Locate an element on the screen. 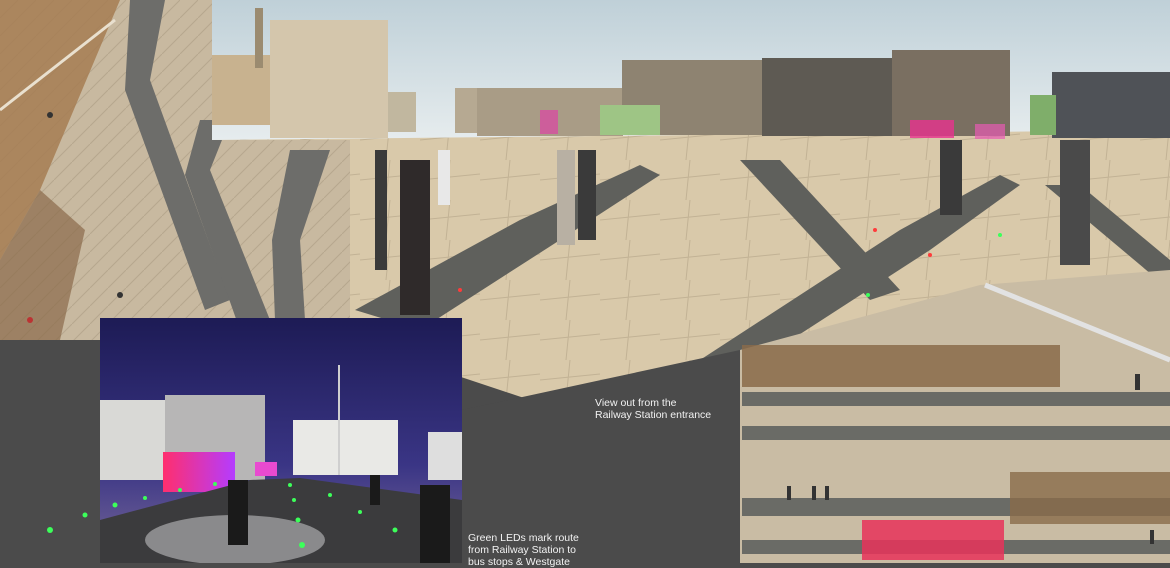 Image resolution: width=1170 pixels, height=568 pixels. caption-station-line-1: View out from the is located at coordinates (636, 403).